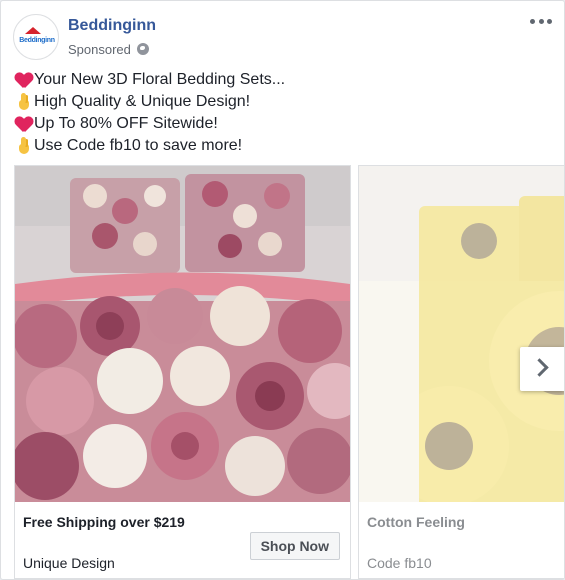 The image size is (565, 580). Describe the element at coordinates (37, 40) in the screenshot. I see `avatar-logo-text: Beddinginn` at that location.